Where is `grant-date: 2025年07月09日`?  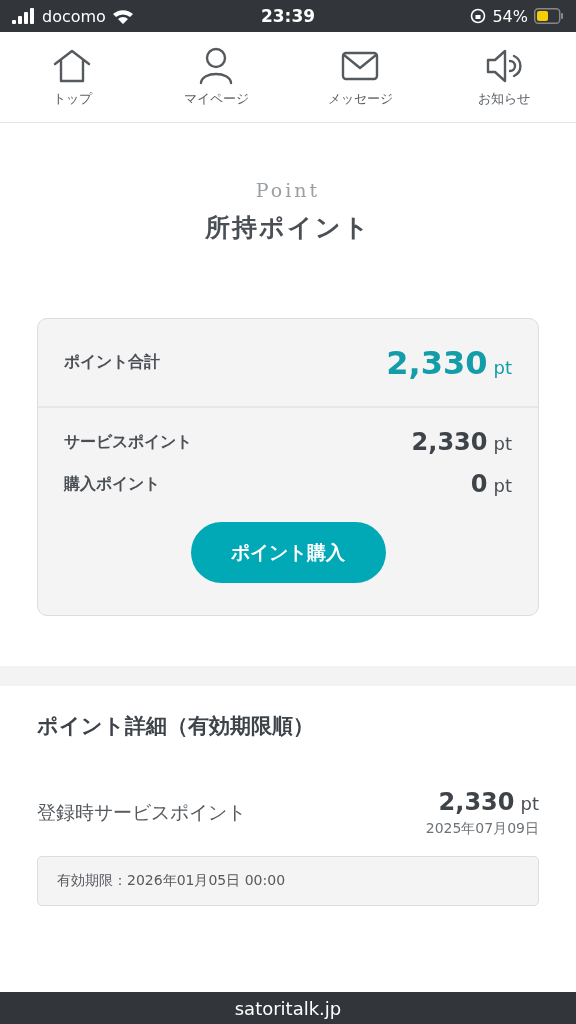 grant-date: 2025年07月09日 is located at coordinates (482, 829).